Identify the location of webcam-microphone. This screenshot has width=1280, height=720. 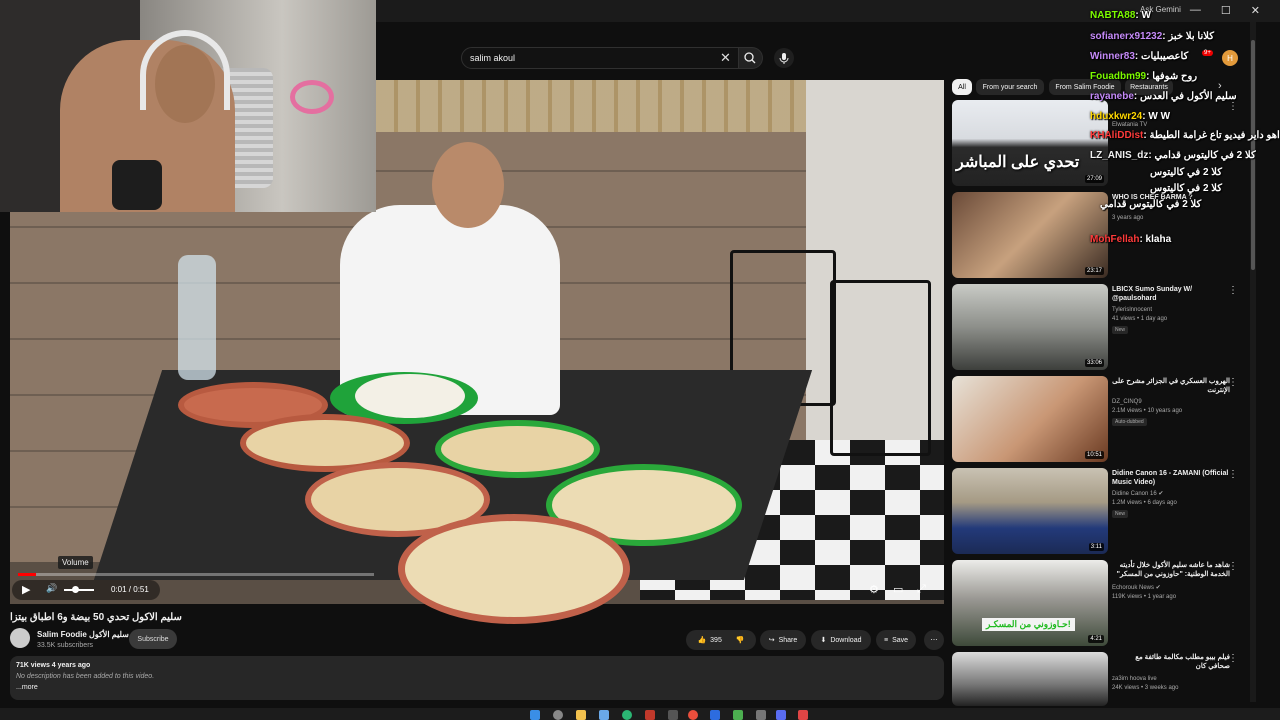
(137, 185).